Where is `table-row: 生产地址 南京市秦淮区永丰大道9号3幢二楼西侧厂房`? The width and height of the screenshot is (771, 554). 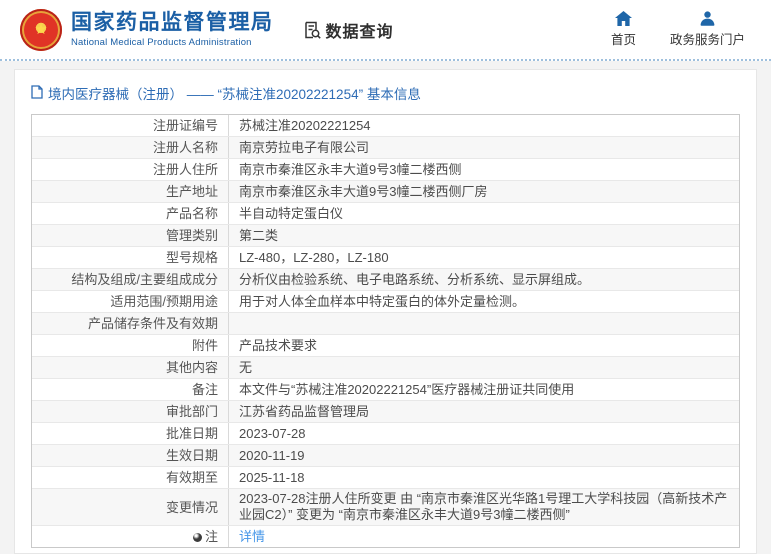 table-row: 生产地址 南京市秦淮区永丰大道9号3幢二楼西侧厂房 is located at coordinates (385, 191).